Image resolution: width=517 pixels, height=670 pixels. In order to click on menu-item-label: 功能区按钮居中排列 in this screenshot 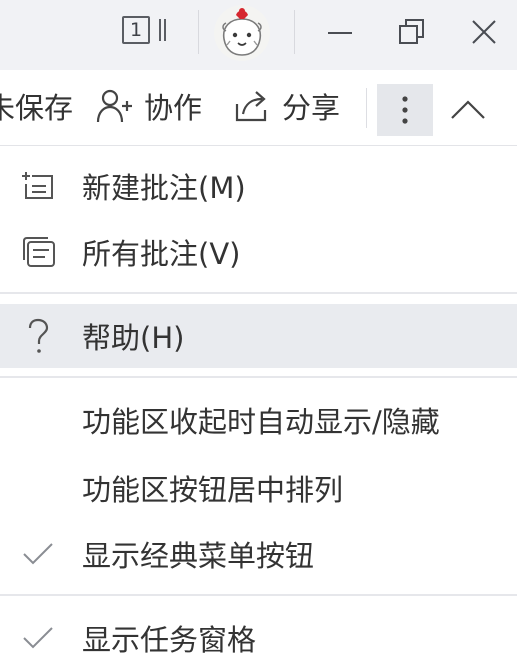, I will do `click(213, 490)`.